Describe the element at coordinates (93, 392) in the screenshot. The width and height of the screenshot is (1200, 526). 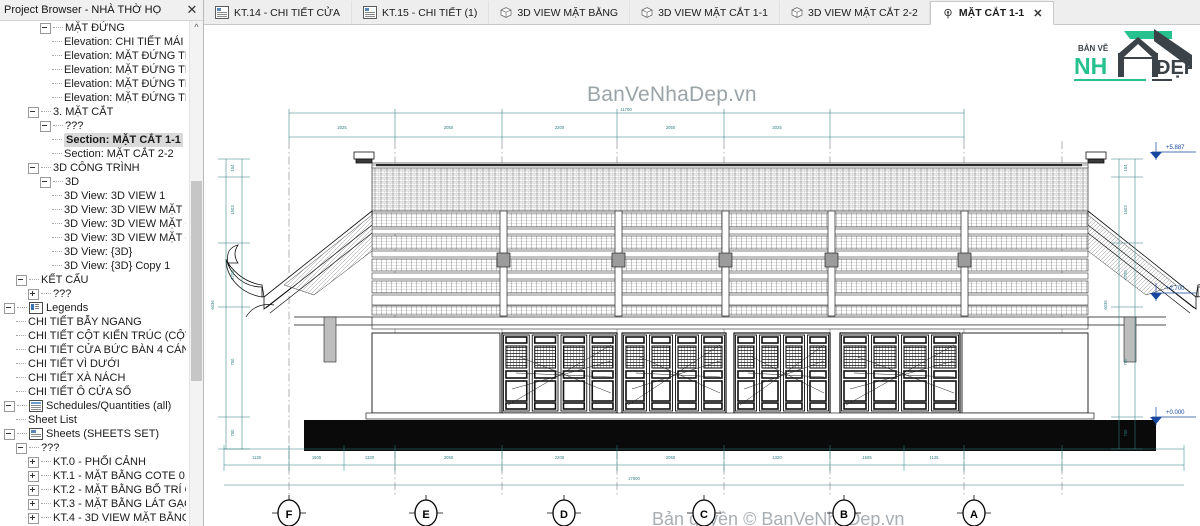
I see `tree-node: CHI TIẾT Ô CỬA SỔ` at that location.